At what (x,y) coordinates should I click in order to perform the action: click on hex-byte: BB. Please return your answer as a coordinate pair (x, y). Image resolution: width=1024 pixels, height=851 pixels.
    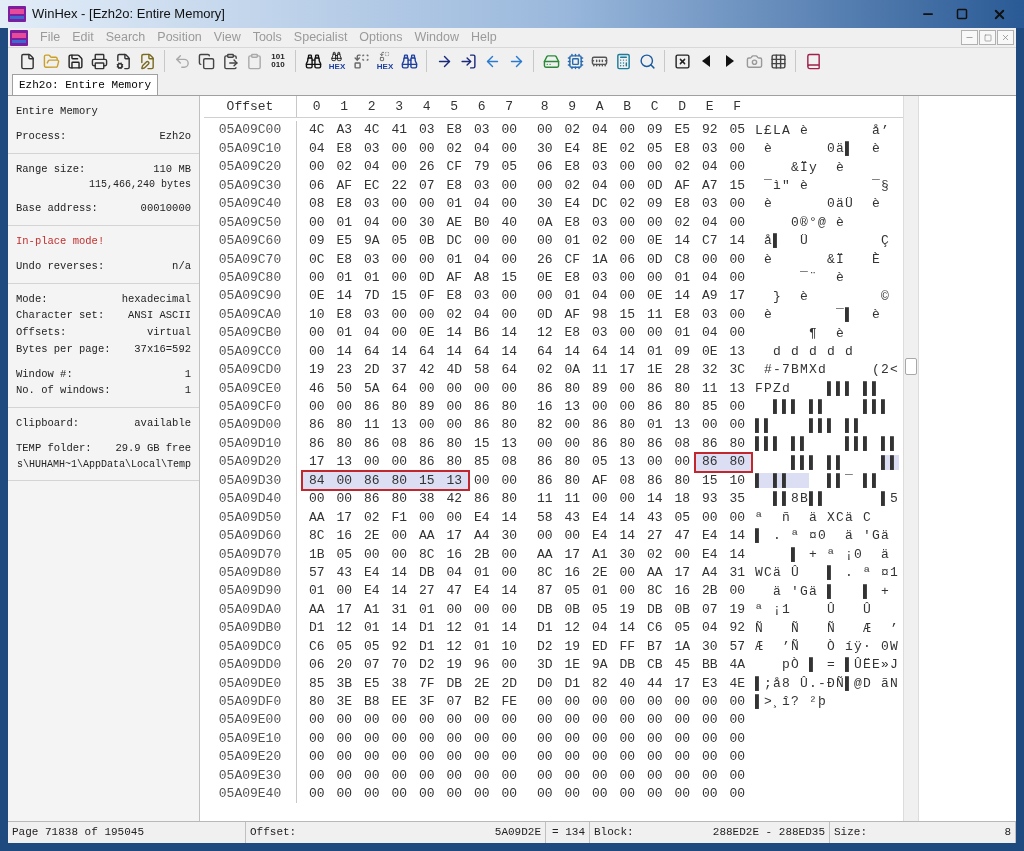
    Looking at the image, I should click on (709, 665).